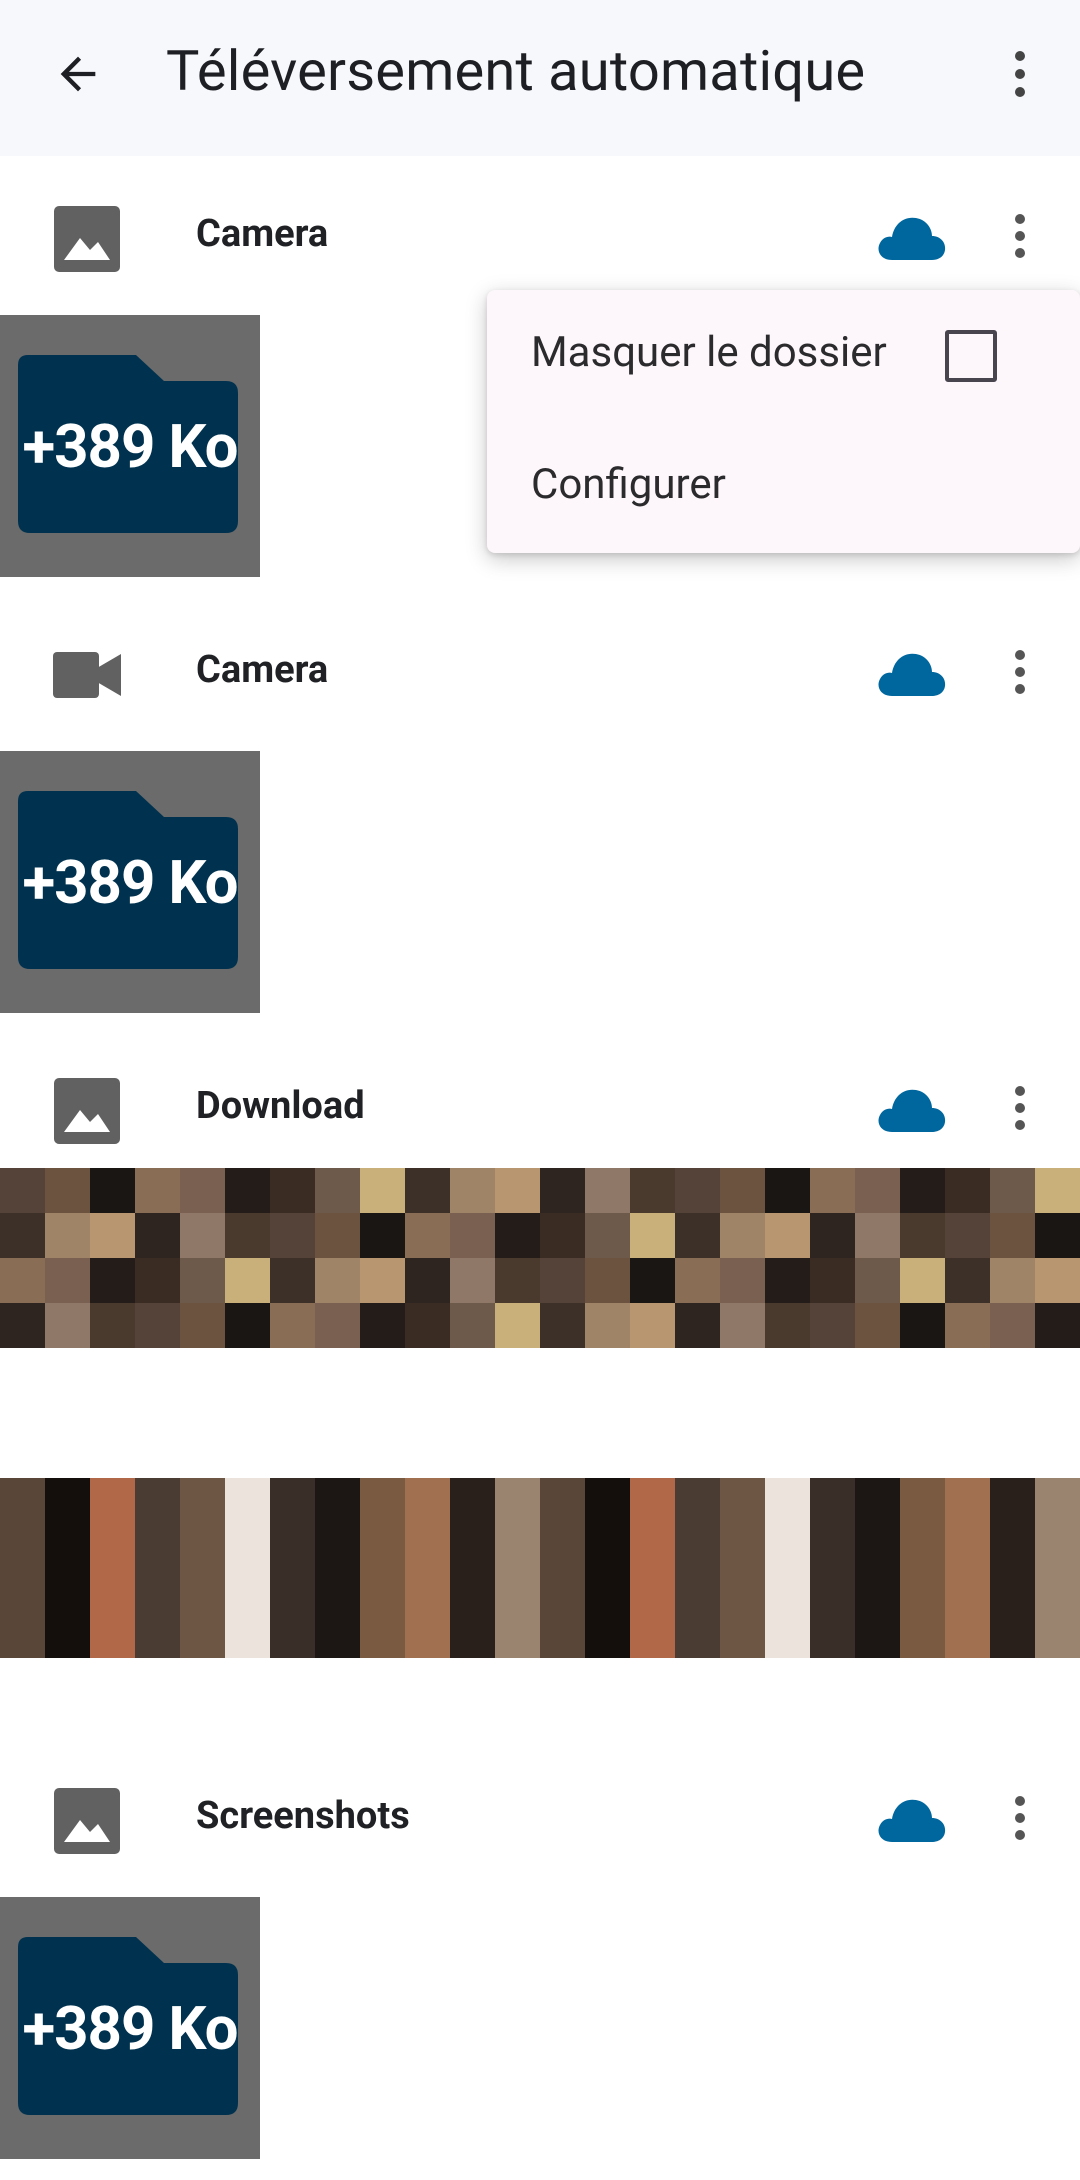 The image size is (1080, 2180). What do you see at coordinates (971, 356) in the screenshot?
I see `hide-folder-checkbox` at bounding box center [971, 356].